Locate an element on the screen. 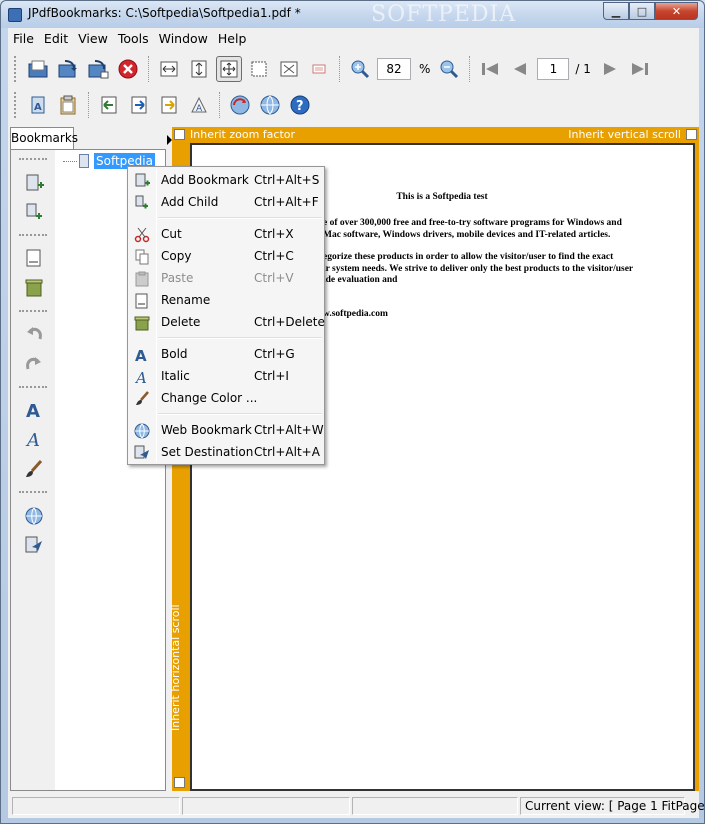 Image resolution: width=705 pixels, height=824 pixels. actual-size-icon is located at coordinates (259, 69).